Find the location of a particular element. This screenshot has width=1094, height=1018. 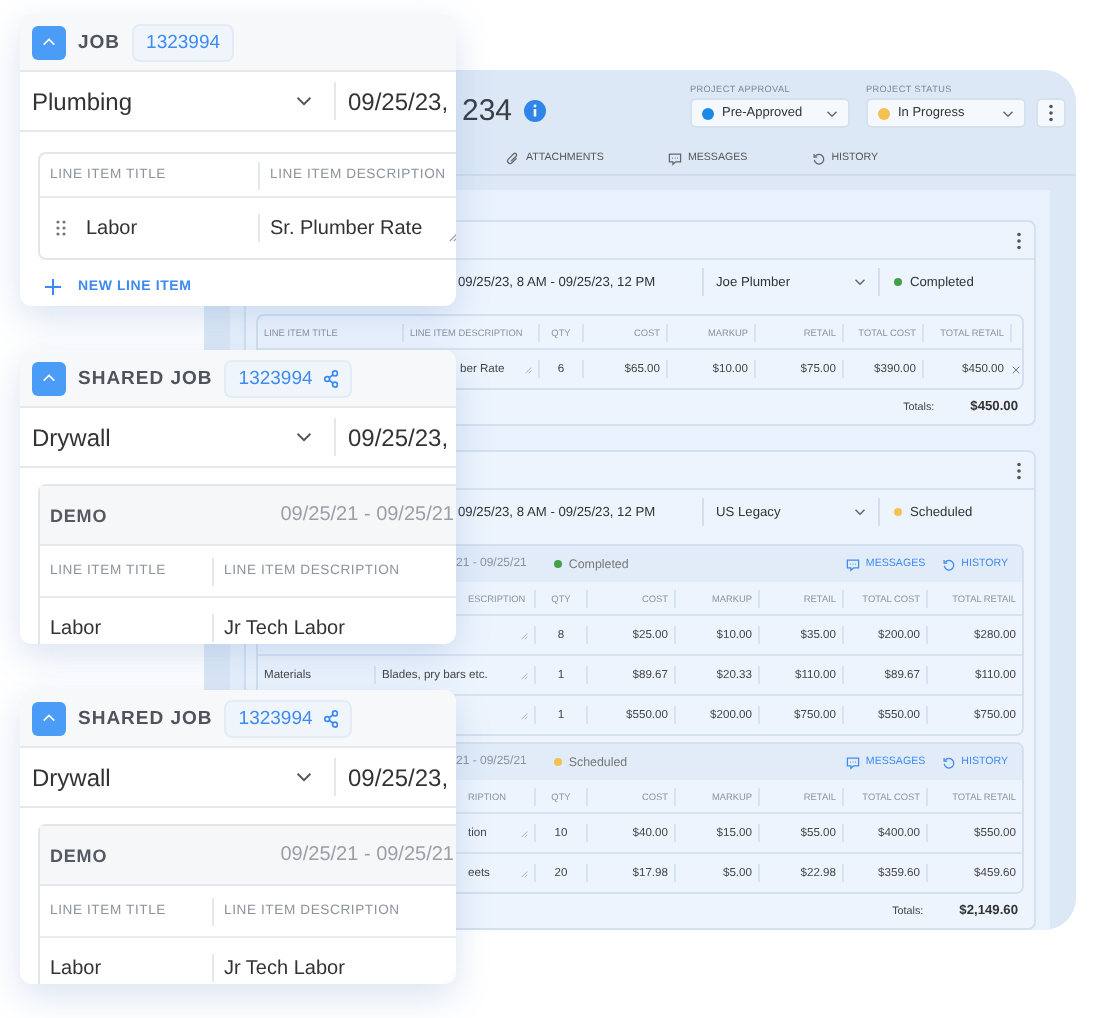

paperclip-icon is located at coordinates (513, 158).